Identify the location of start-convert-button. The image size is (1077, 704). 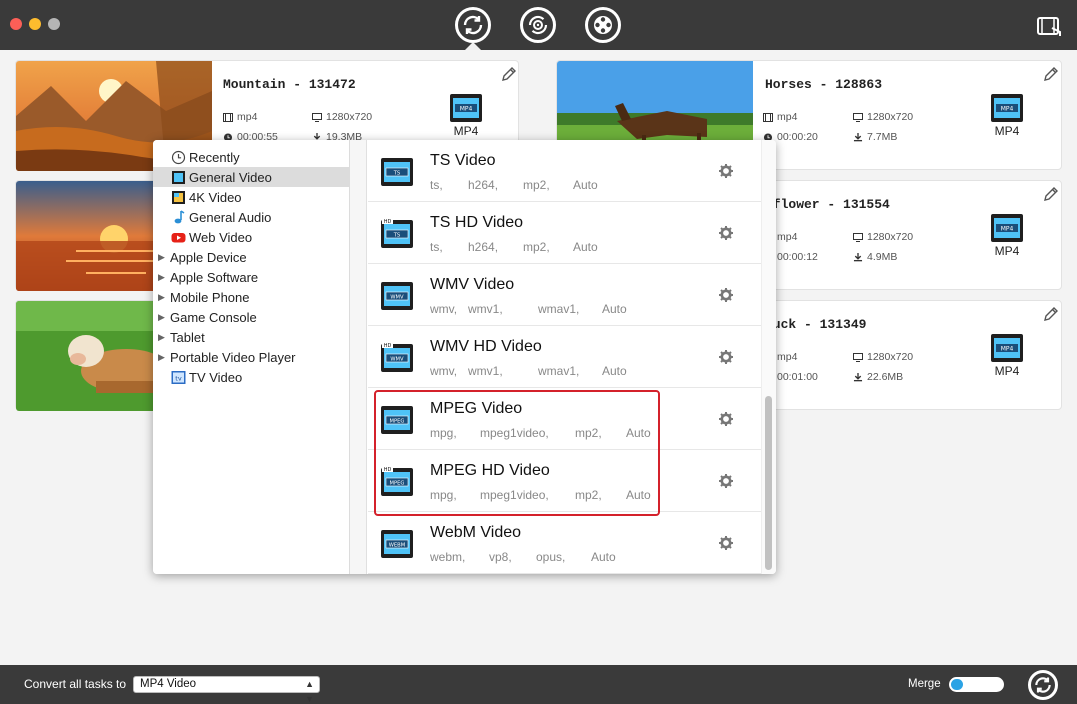
(1043, 685).